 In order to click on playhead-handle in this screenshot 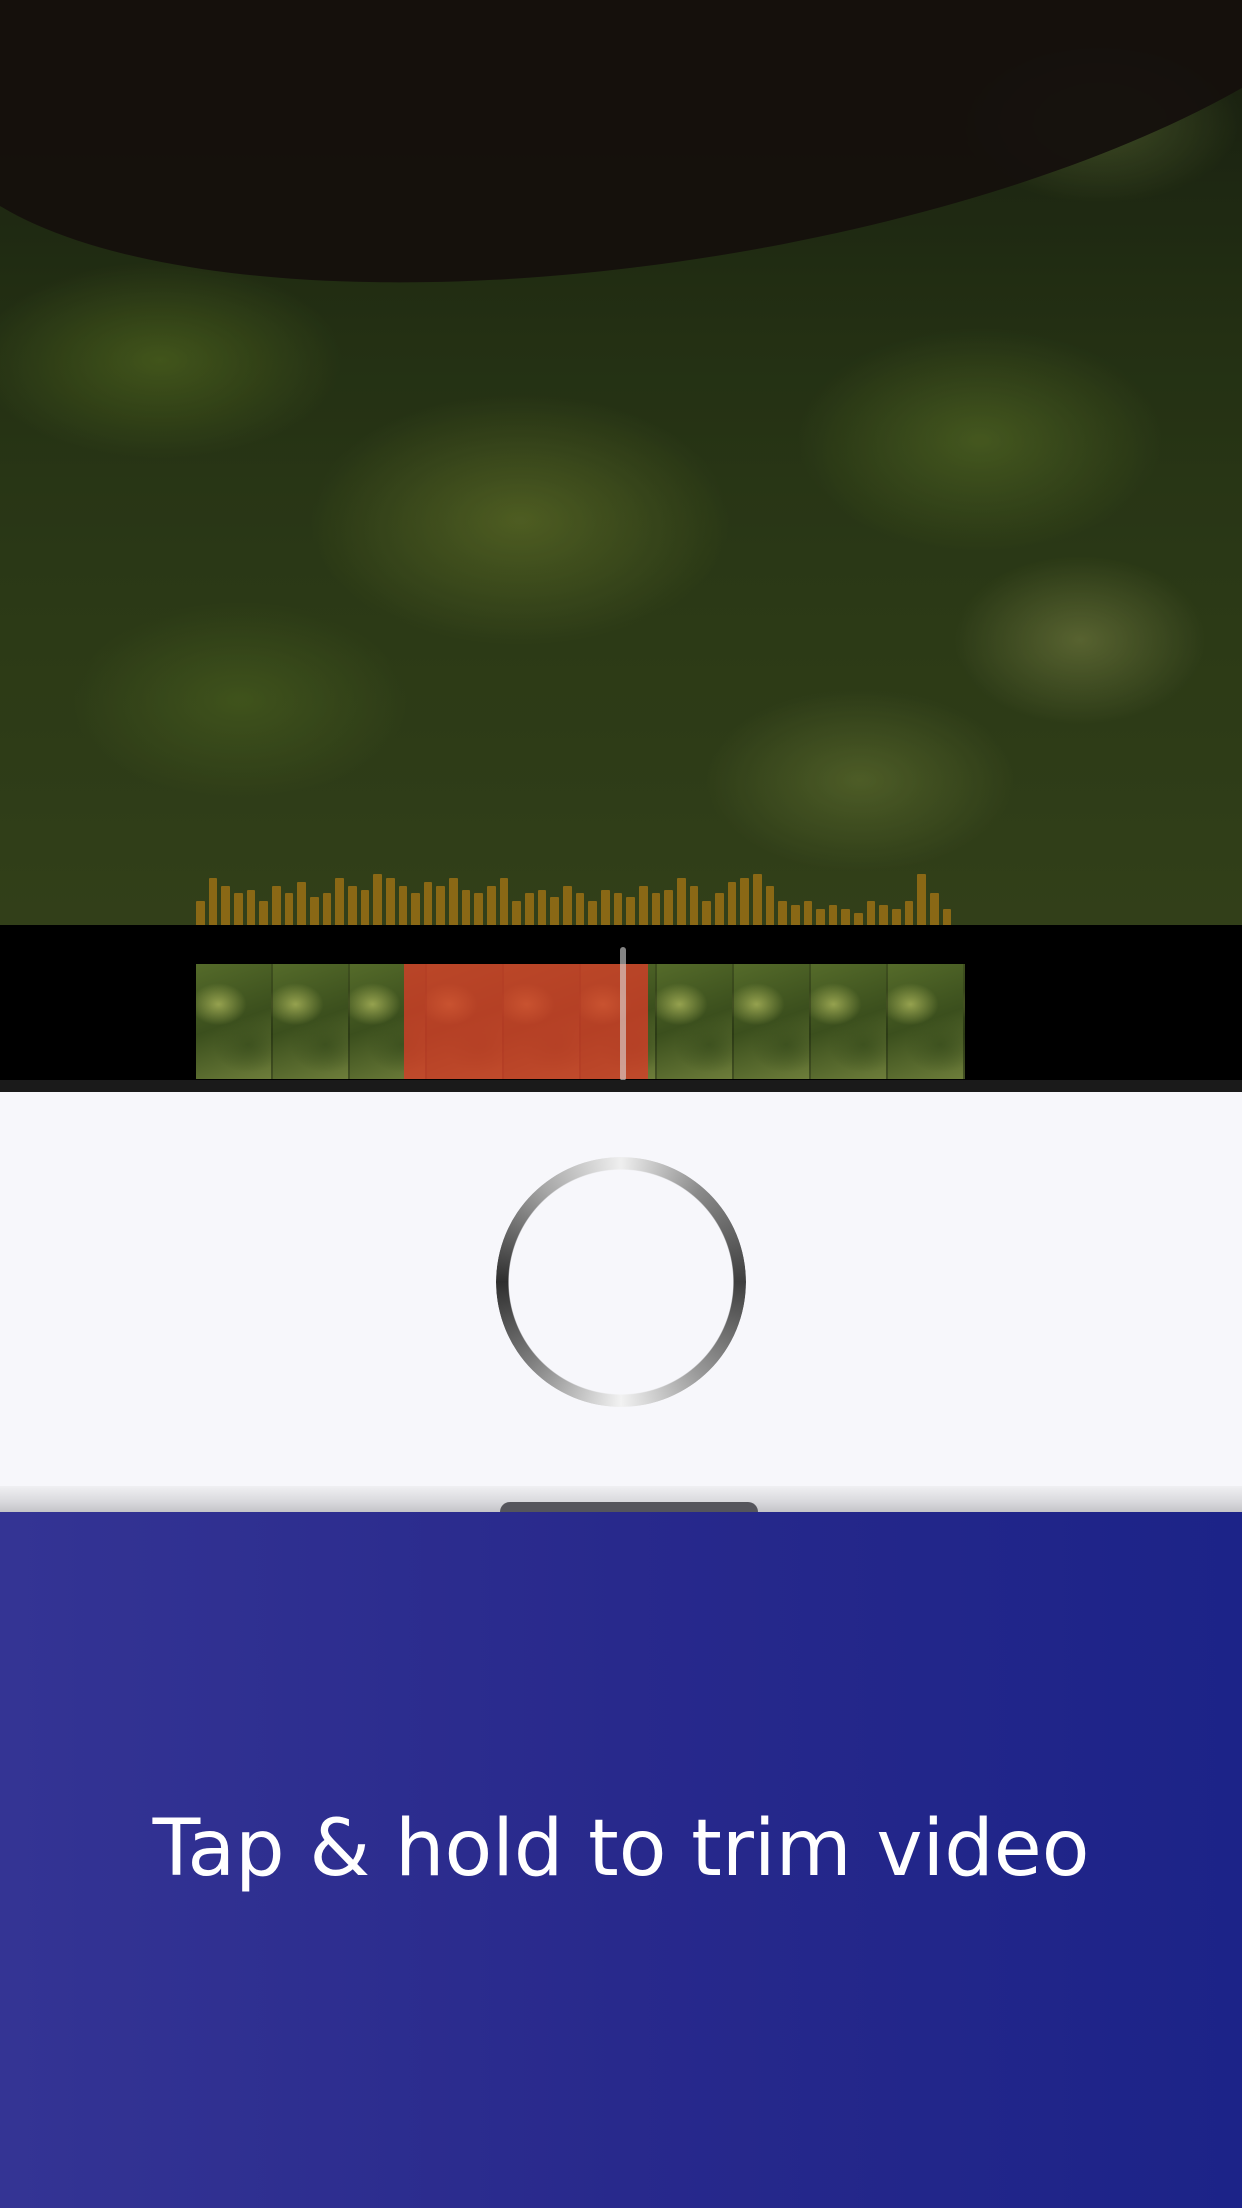, I will do `click(623, 1014)`.